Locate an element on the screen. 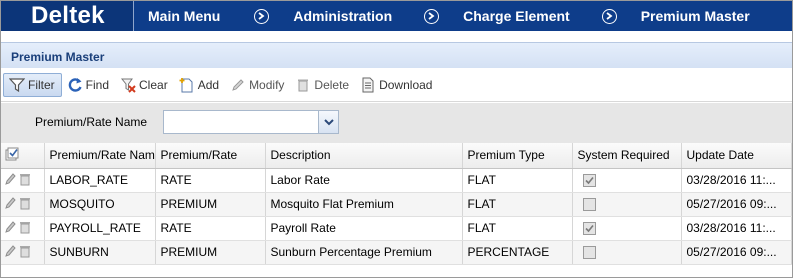 The image size is (793, 278). modify-label: Modify is located at coordinates (267, 84).